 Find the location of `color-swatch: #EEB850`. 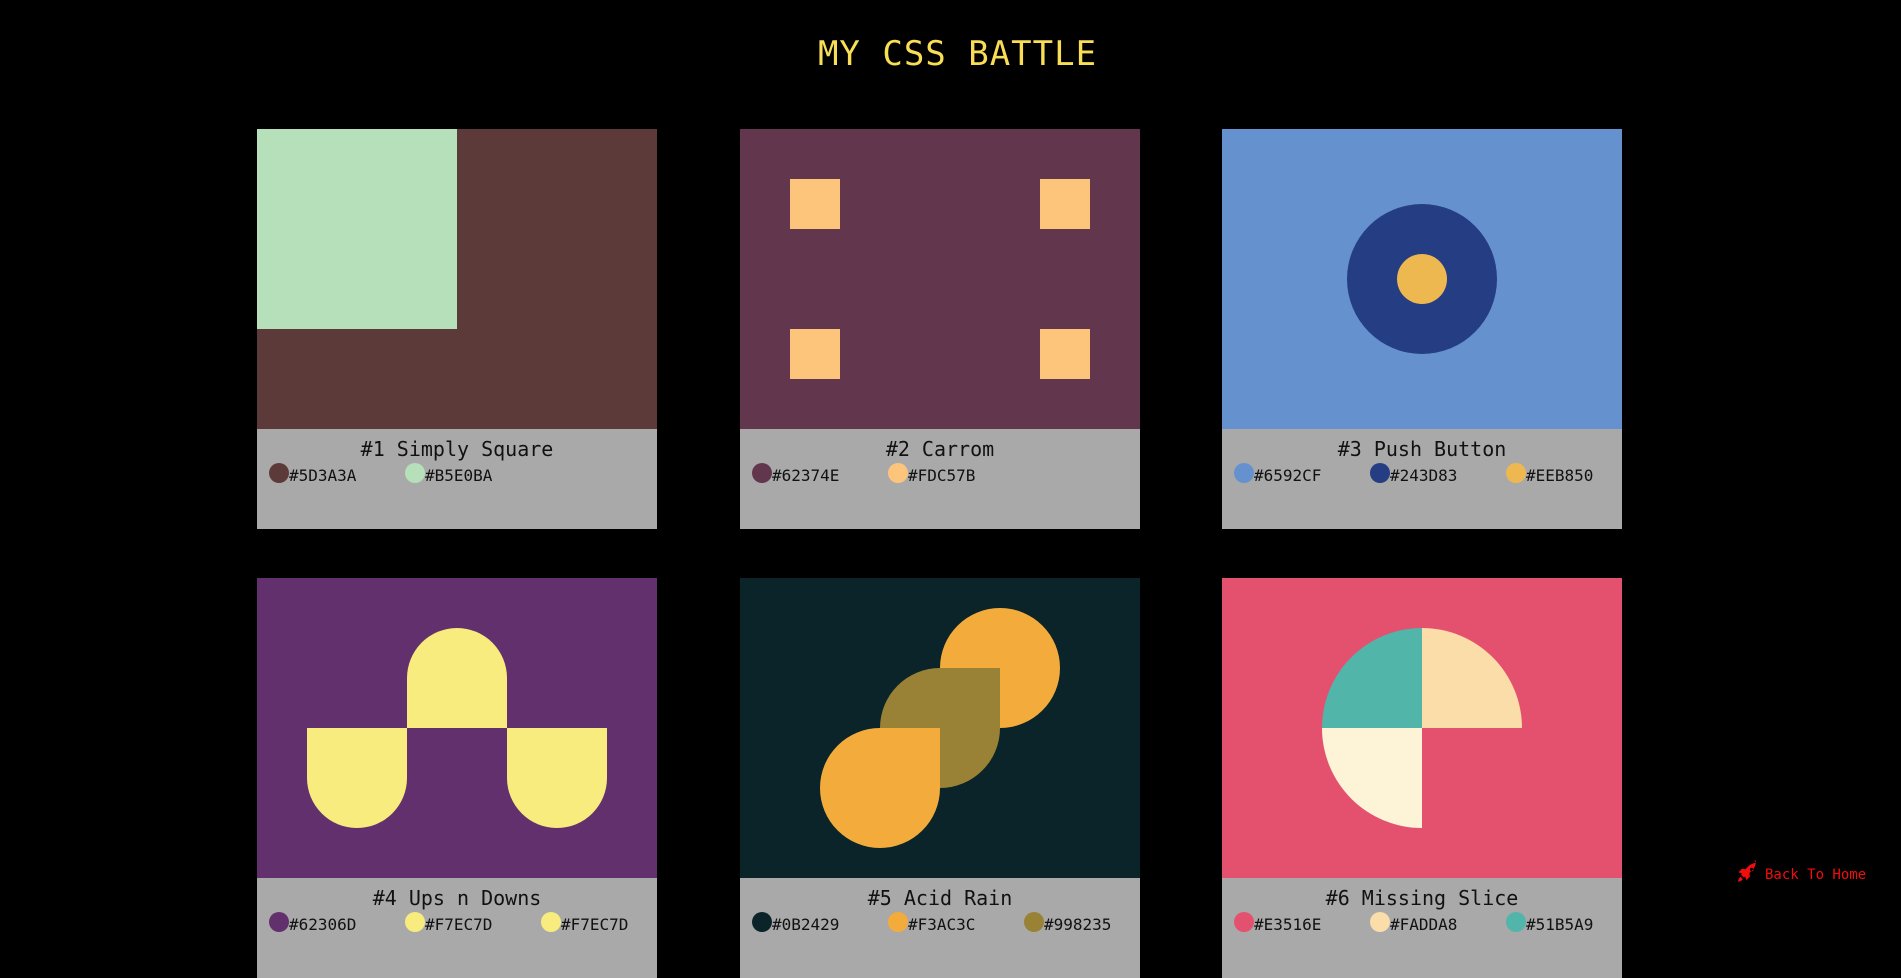

color-swatch: #EEB850 is located at coordinates (1564, 475).